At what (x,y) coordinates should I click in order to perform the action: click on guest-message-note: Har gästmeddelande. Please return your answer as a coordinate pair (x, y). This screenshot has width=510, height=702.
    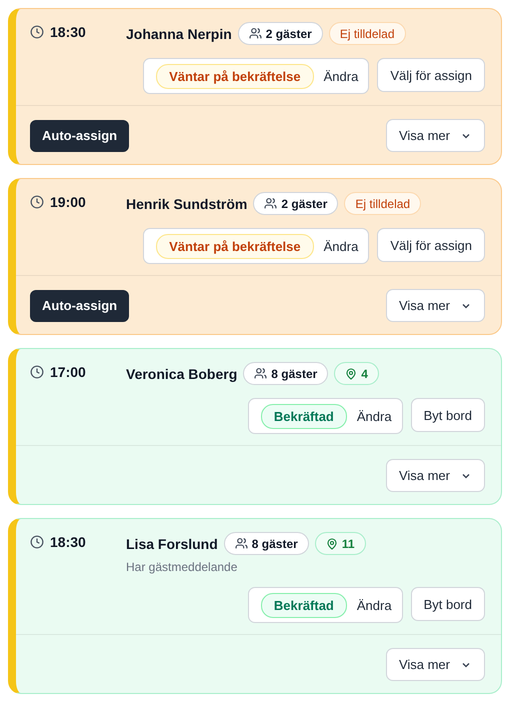
    Looking at the image, I should click on (182, 567).